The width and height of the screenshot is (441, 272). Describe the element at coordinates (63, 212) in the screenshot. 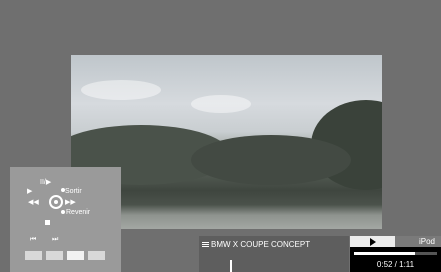

I see `back-dot-icon` at that location.